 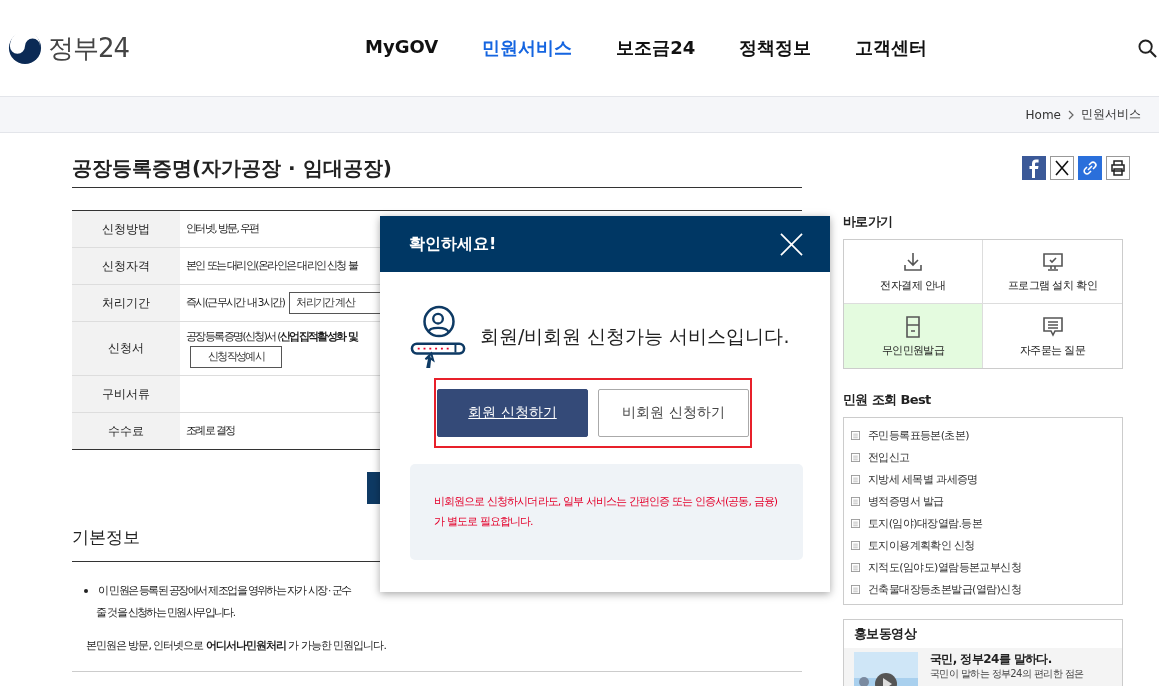 I want to click on video-subtitle: 국민이 말하는 정부24의 편리한 점은, so click(x=1007, y=673).